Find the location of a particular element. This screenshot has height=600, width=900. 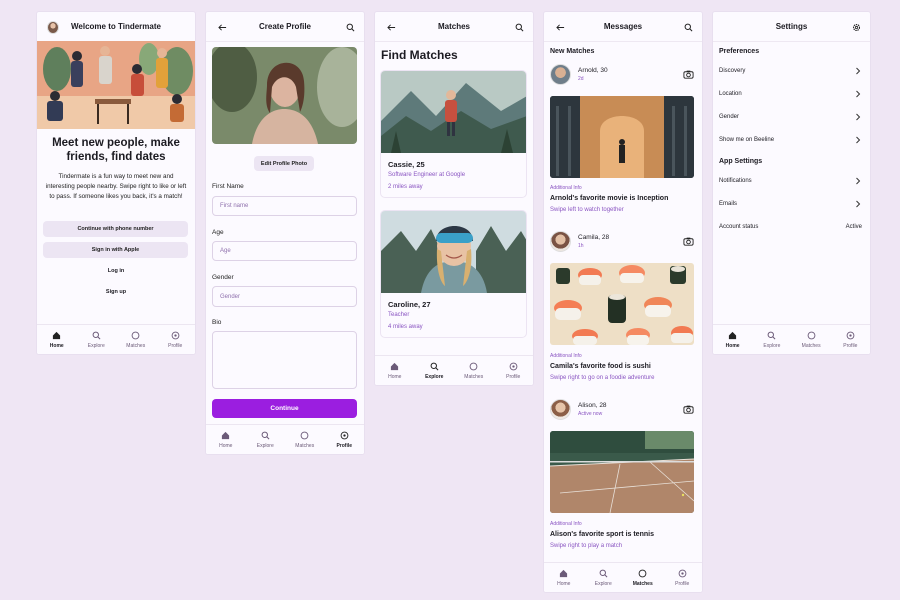

setting-notifications: Notifications is located at coordinates (790, 181).